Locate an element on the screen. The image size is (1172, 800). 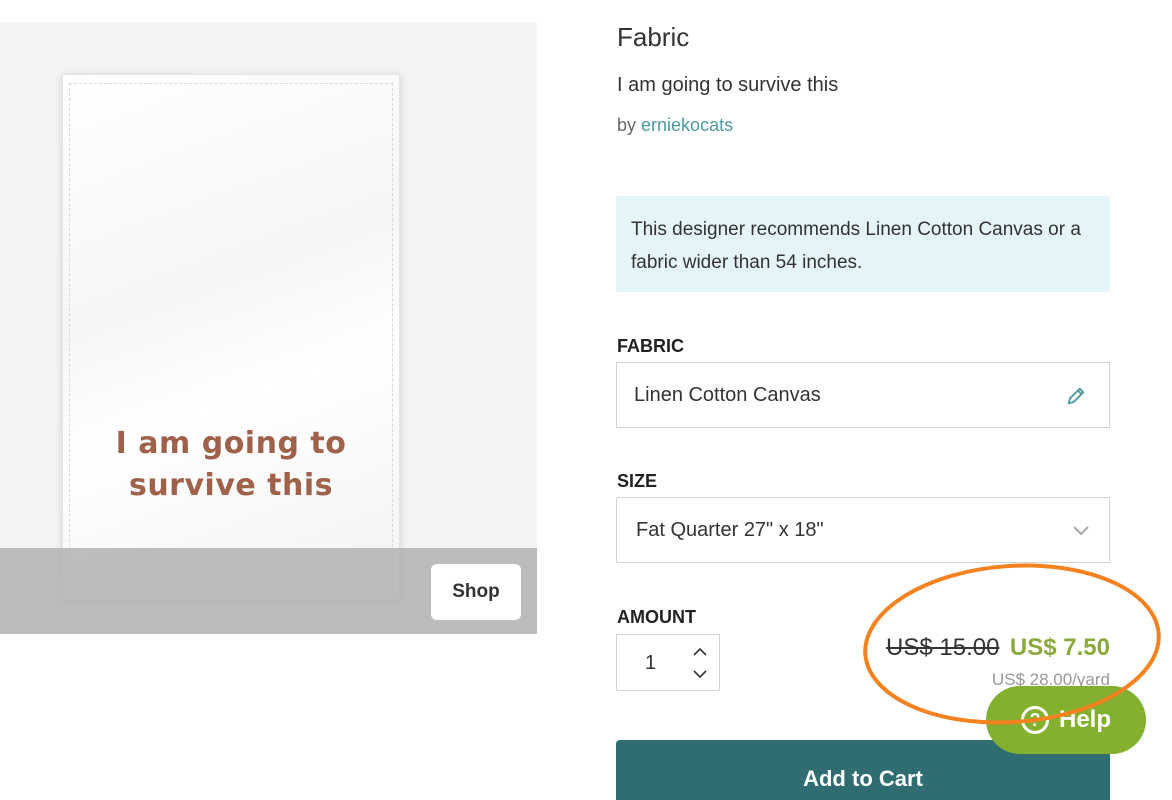
sale-price: US$ 7.50 is located at coordinates (1059, 647).